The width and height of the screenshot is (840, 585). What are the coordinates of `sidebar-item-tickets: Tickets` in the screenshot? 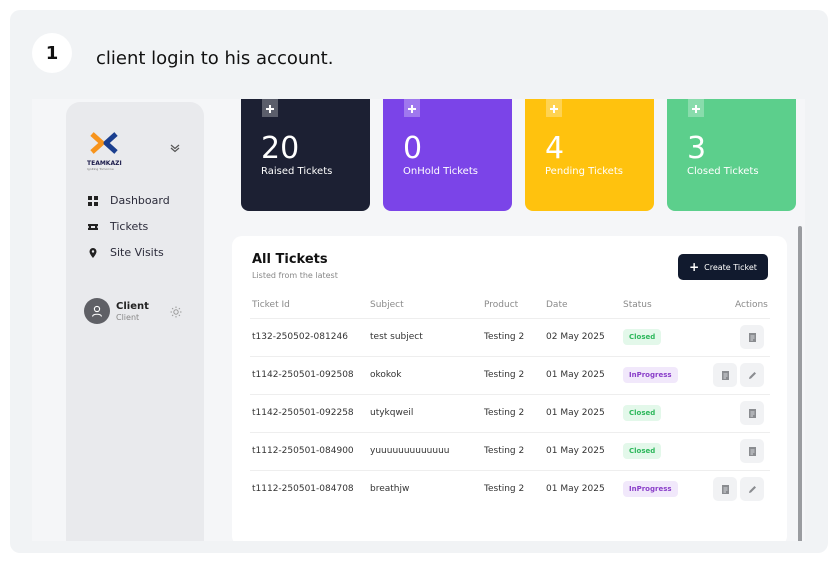 It's located at (118, 226).